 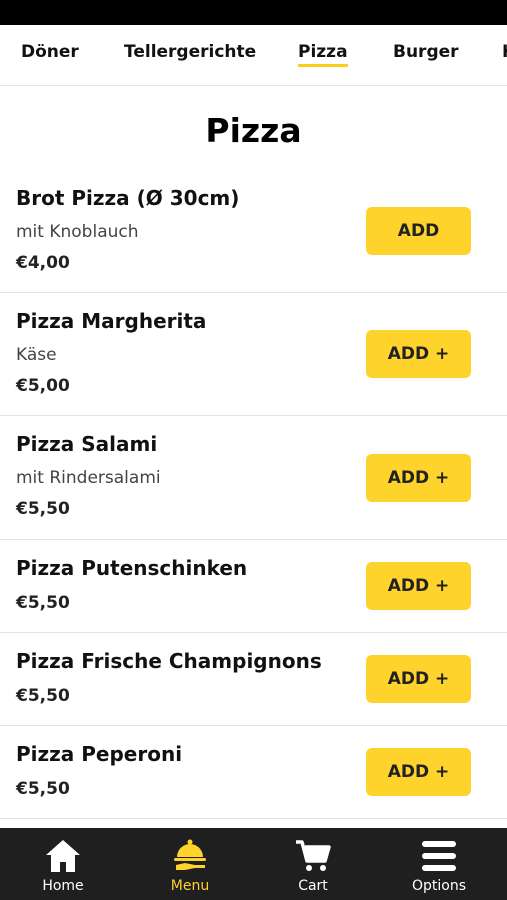 I want to click on bottom-navigation: Home Menu Cart Options, so click(x=253, y=864).